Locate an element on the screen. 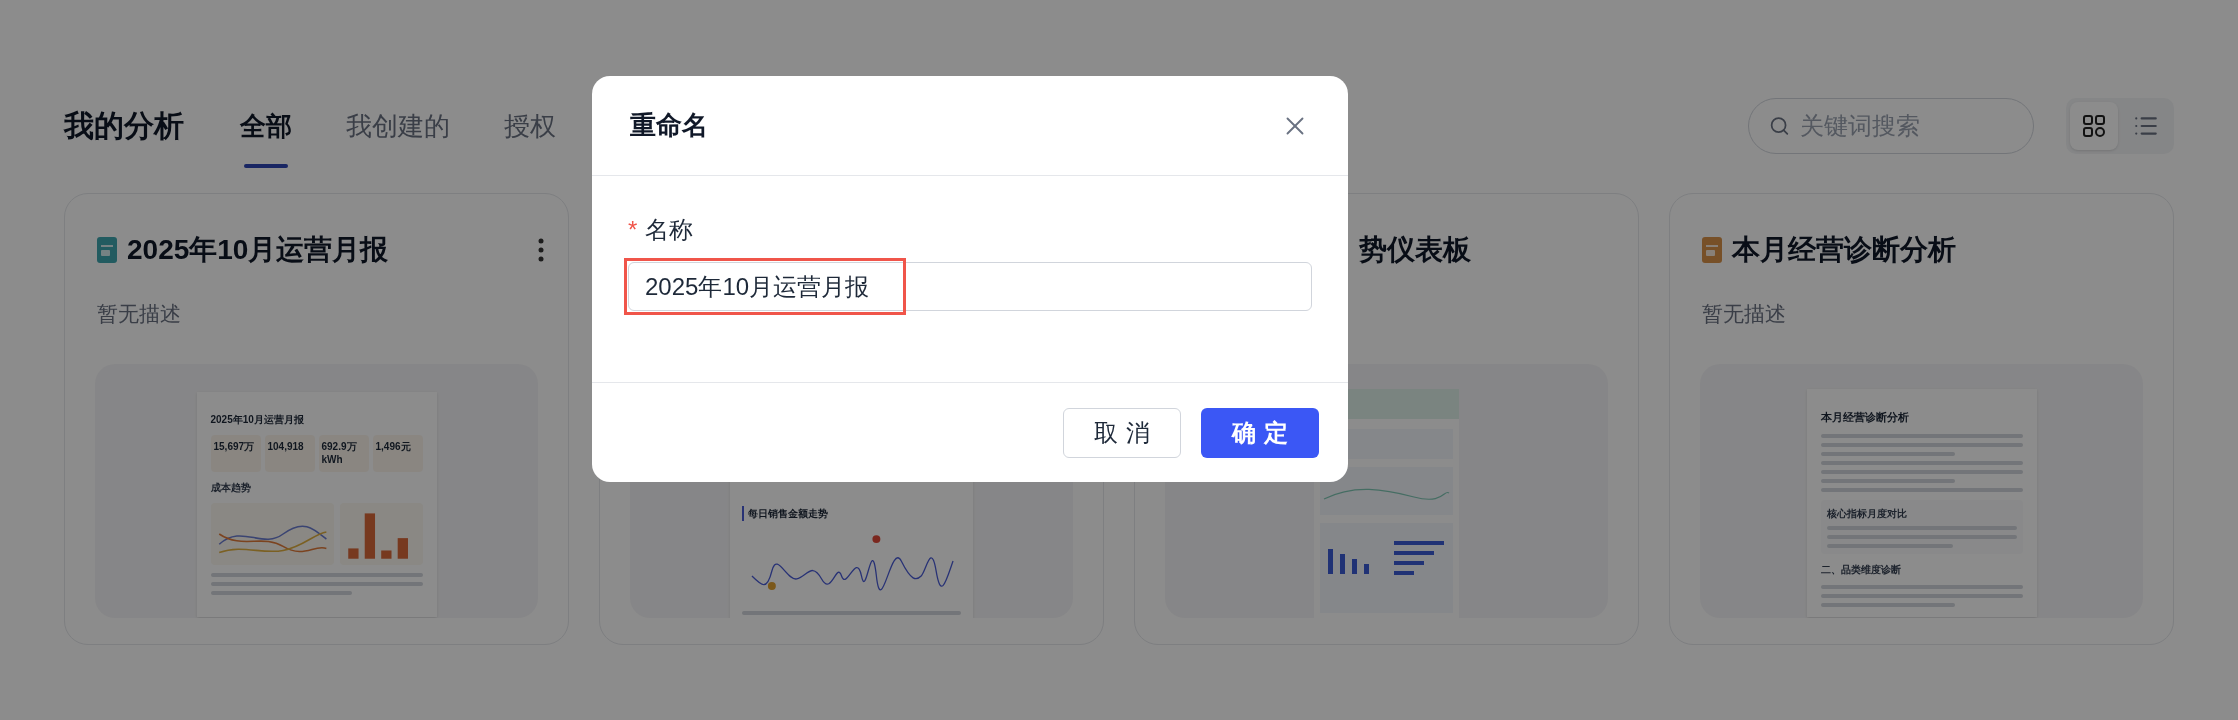 The width and height of the screenshot is (2238, 720). kpi-value: 1,496元 is located at coordinates (393, 447).